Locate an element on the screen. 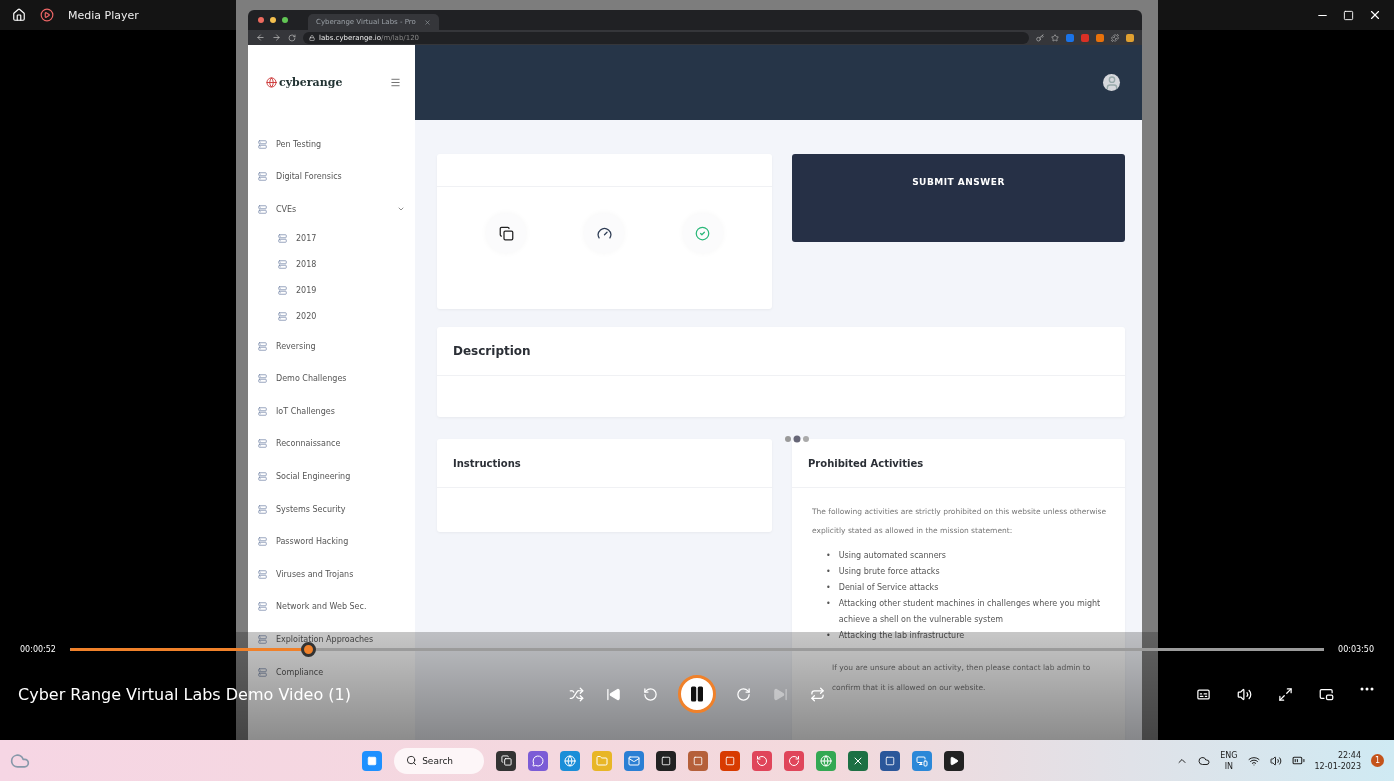  list-item: Denial of Service attacks is located at coordinates (888, 588).